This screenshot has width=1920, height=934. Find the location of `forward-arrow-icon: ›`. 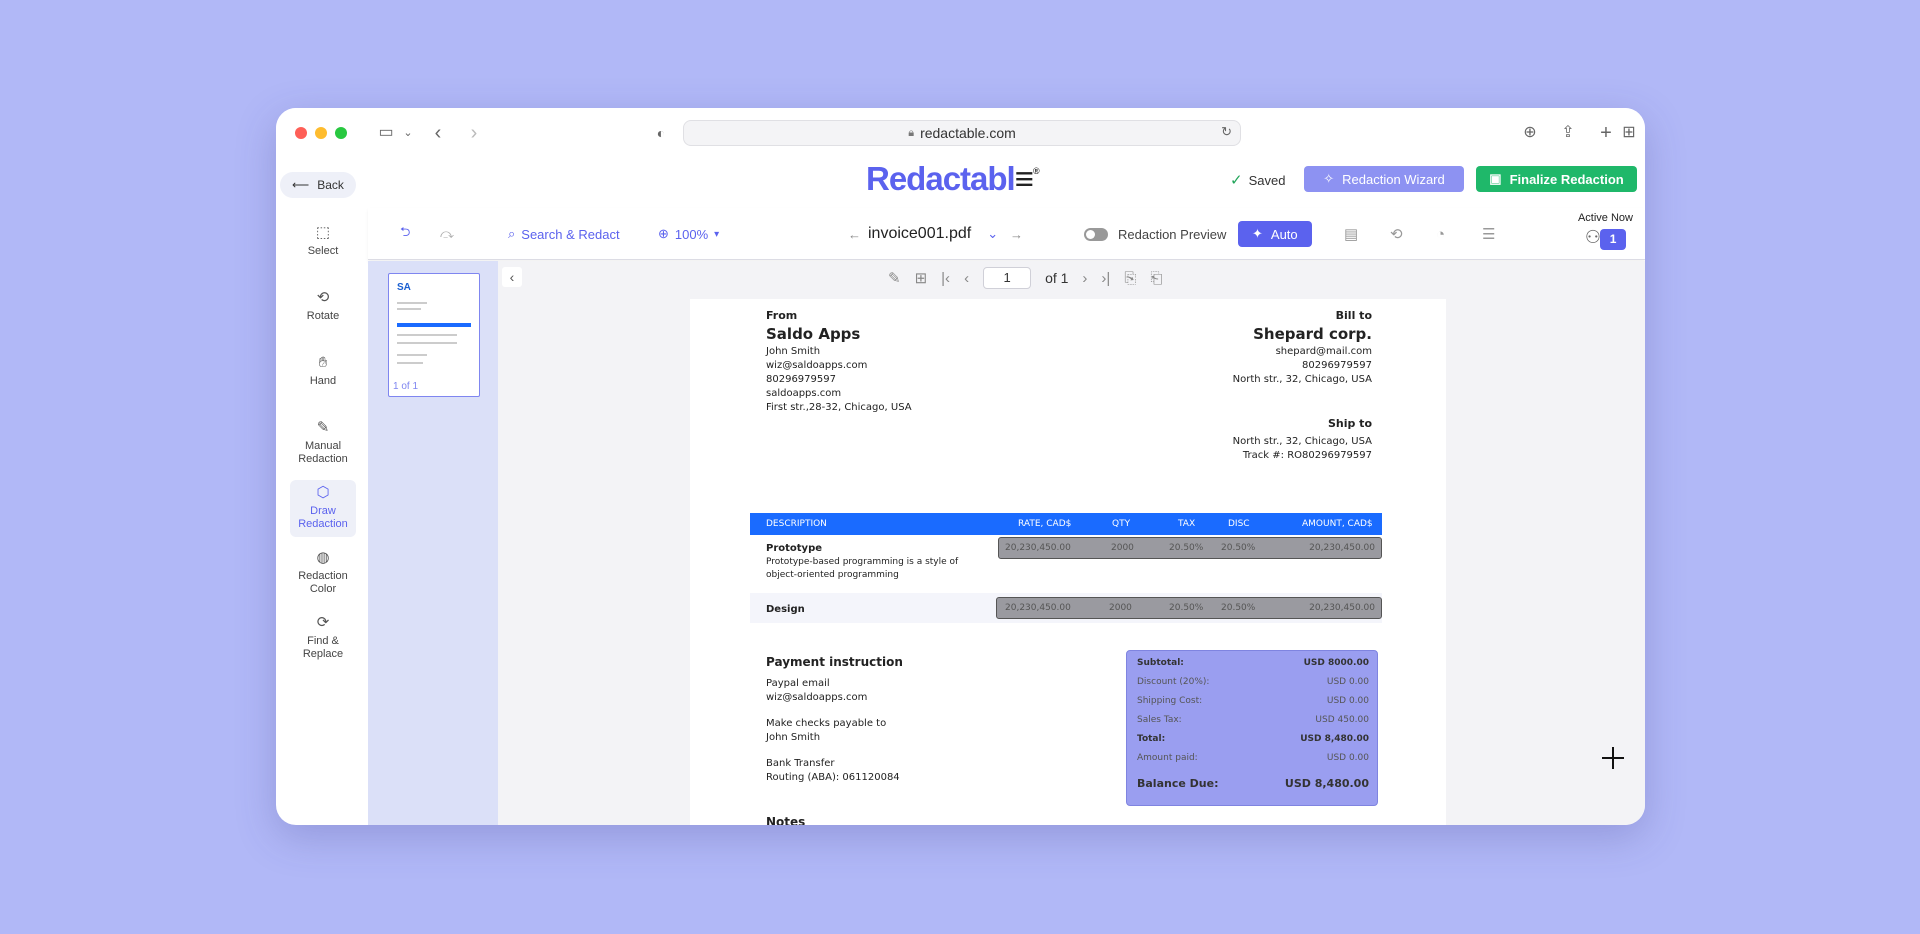

forward-arrow-icon: › is located at coordinates (474, 133).